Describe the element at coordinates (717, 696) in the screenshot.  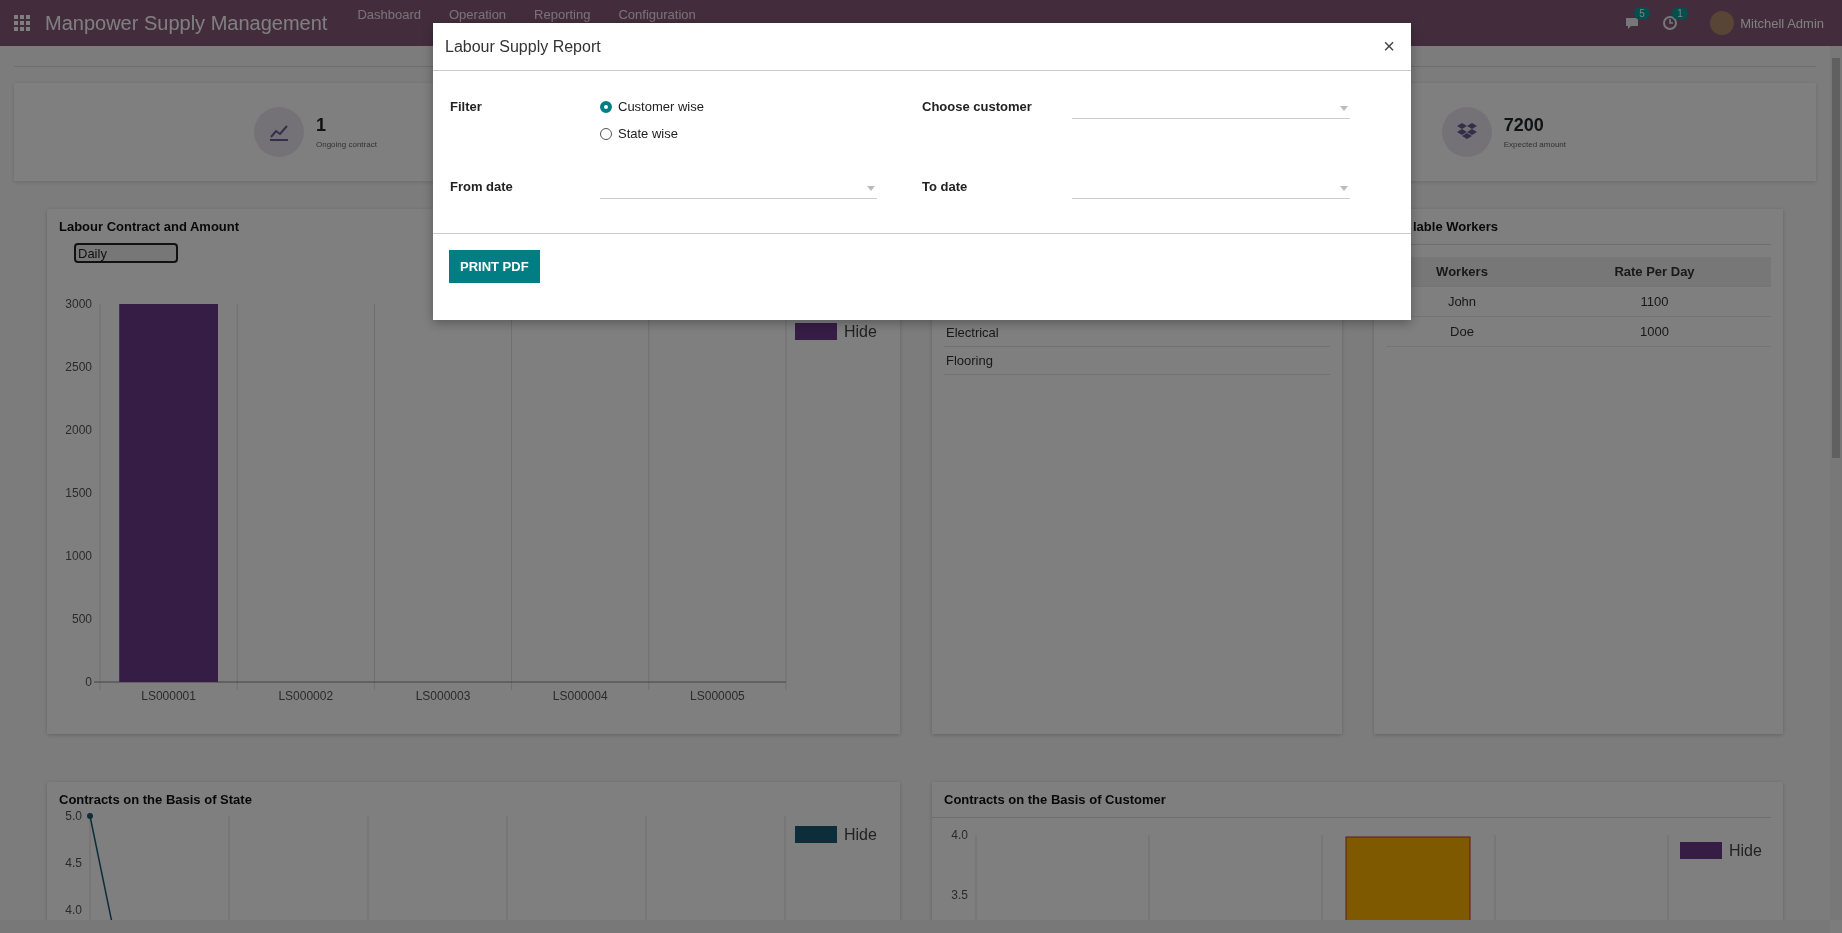
I see `axis-category-label: LS000005` at that location.